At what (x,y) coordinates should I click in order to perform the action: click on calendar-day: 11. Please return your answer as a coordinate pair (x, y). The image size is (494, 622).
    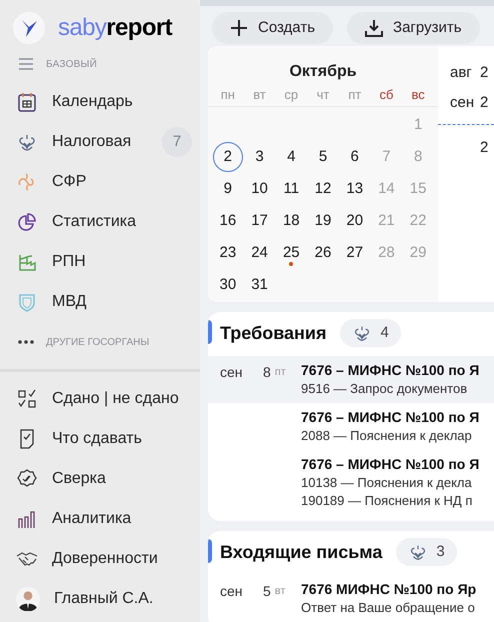
    Looking at the image, I should click on (291, 189).